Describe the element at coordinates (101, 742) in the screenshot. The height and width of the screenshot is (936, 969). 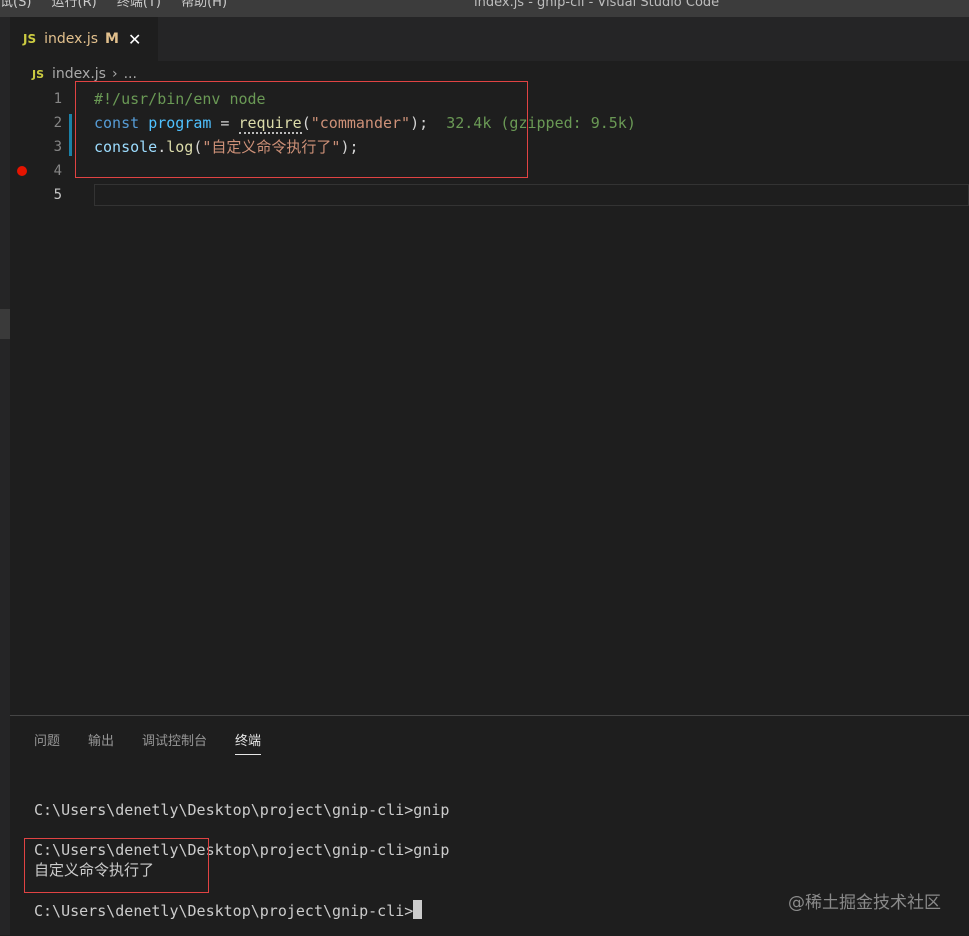
I see `tab-output: 输出` at that location.